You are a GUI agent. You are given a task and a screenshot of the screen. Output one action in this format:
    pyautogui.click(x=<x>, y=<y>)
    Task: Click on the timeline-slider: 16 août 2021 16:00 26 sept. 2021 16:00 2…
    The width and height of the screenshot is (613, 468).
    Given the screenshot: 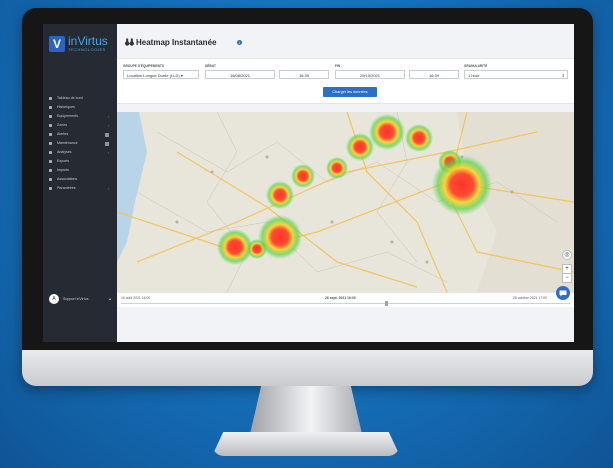 What is the action you would take?
    pyautogui.click(x=345, y=299)
    